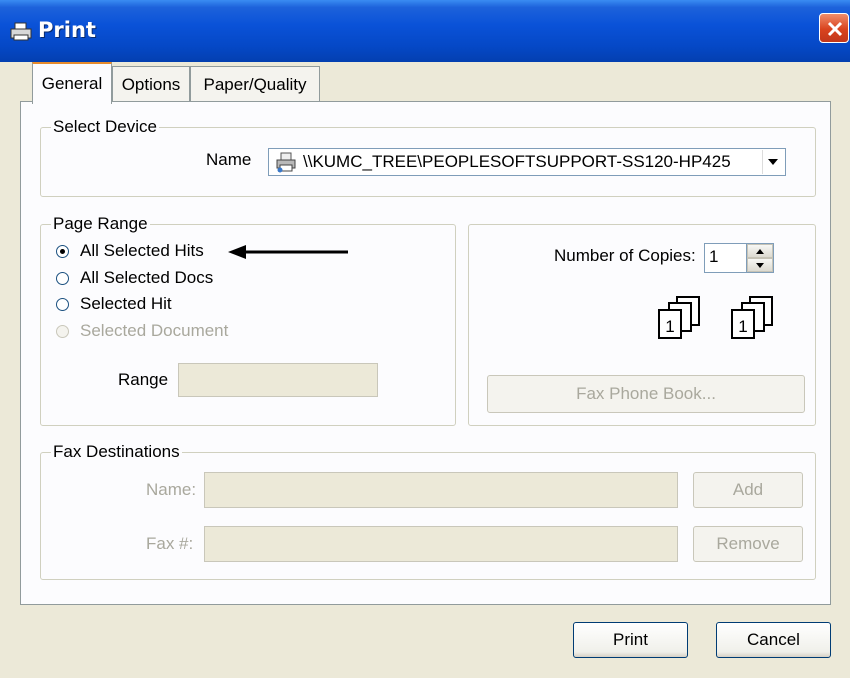 This screenshot has width=850, height=678. Describe the element at coordinates (773, 640) in the screenshot. I see `cancel-button: Cancel` at that location.